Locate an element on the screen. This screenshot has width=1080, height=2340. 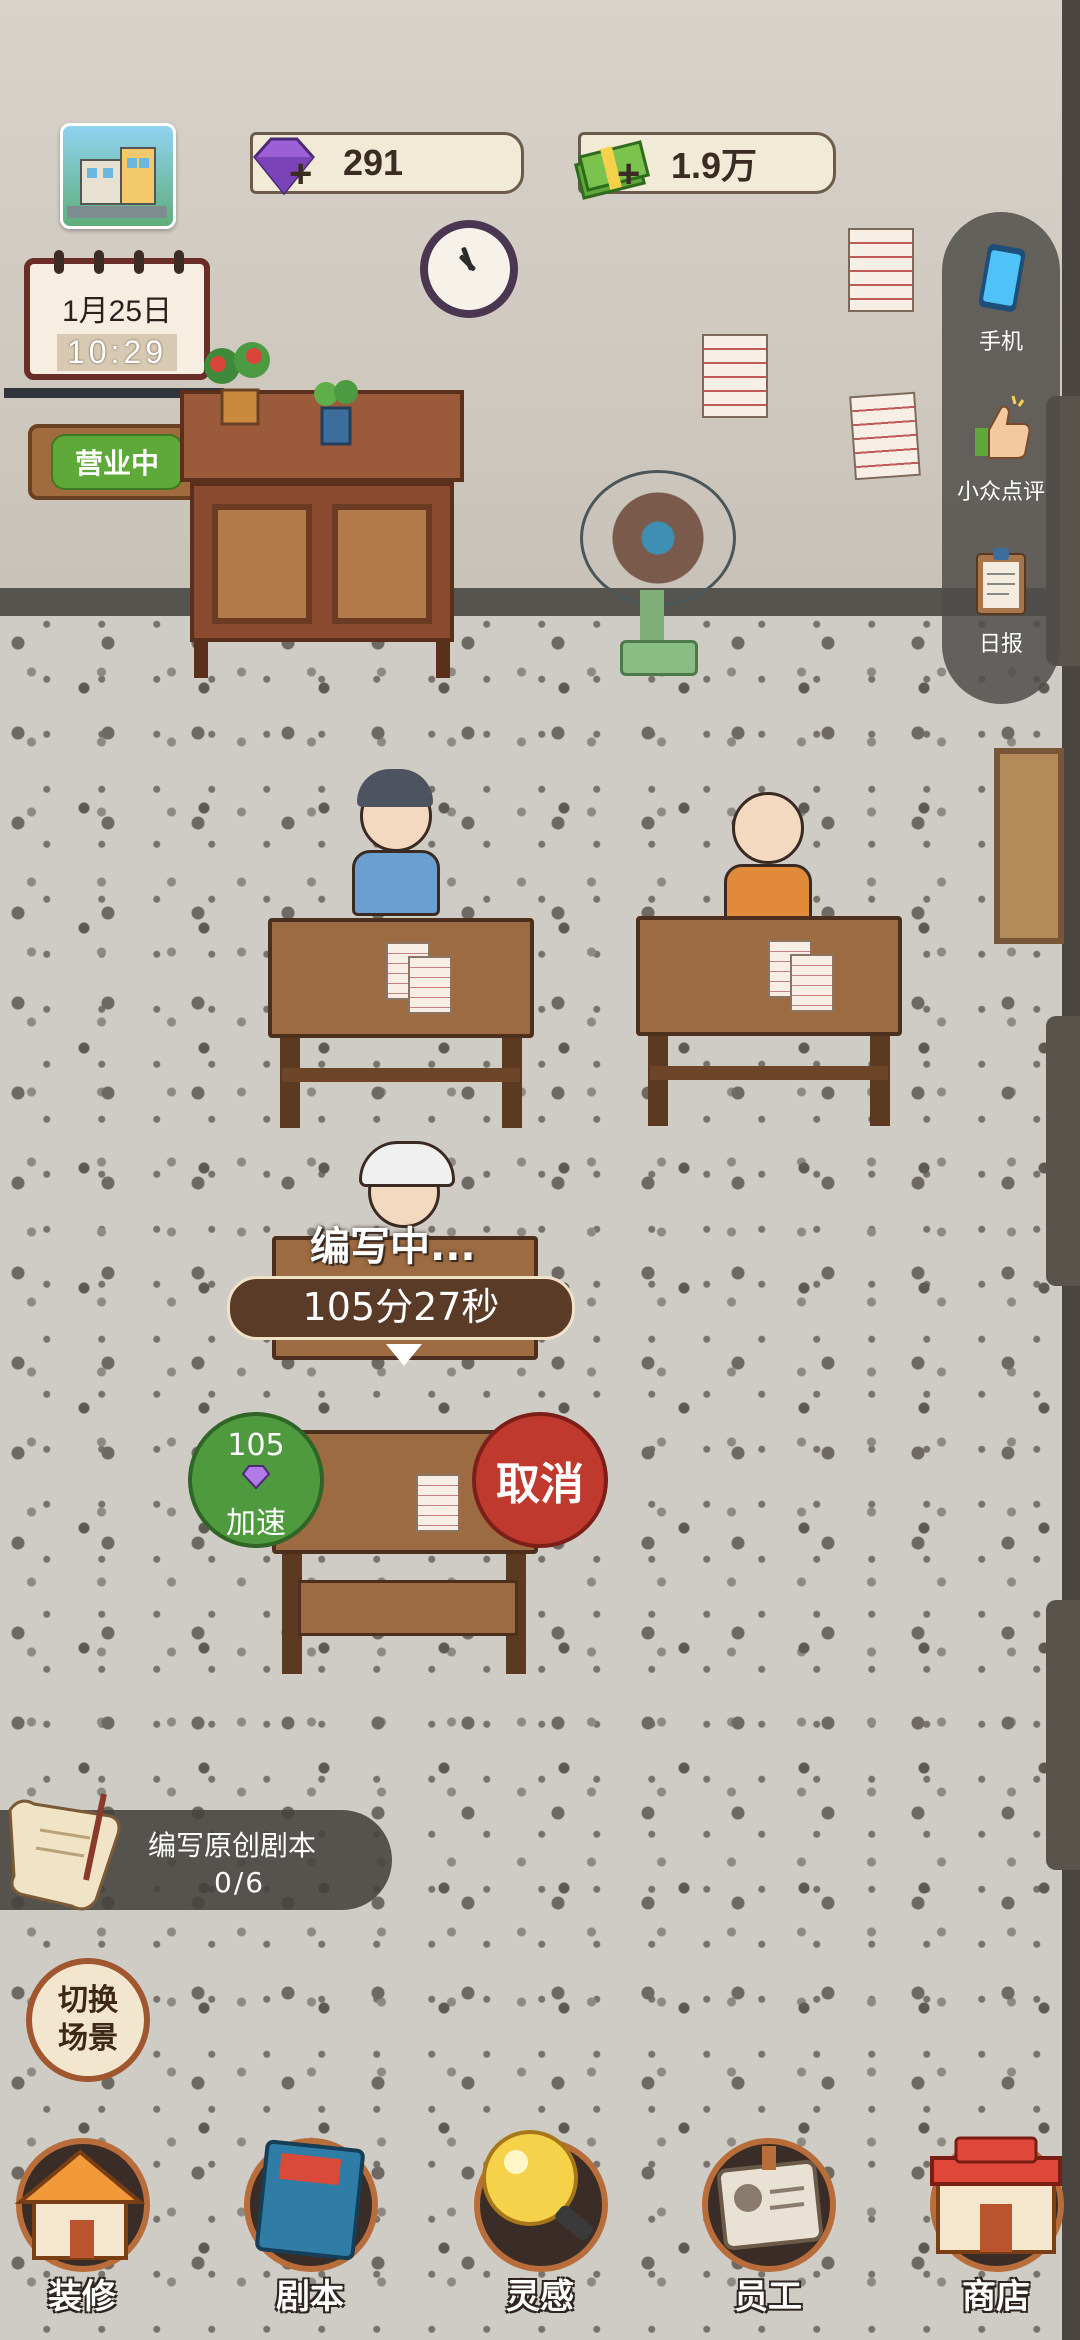
reviews-button: 小众点评 is located at coordinates (1001, 450).